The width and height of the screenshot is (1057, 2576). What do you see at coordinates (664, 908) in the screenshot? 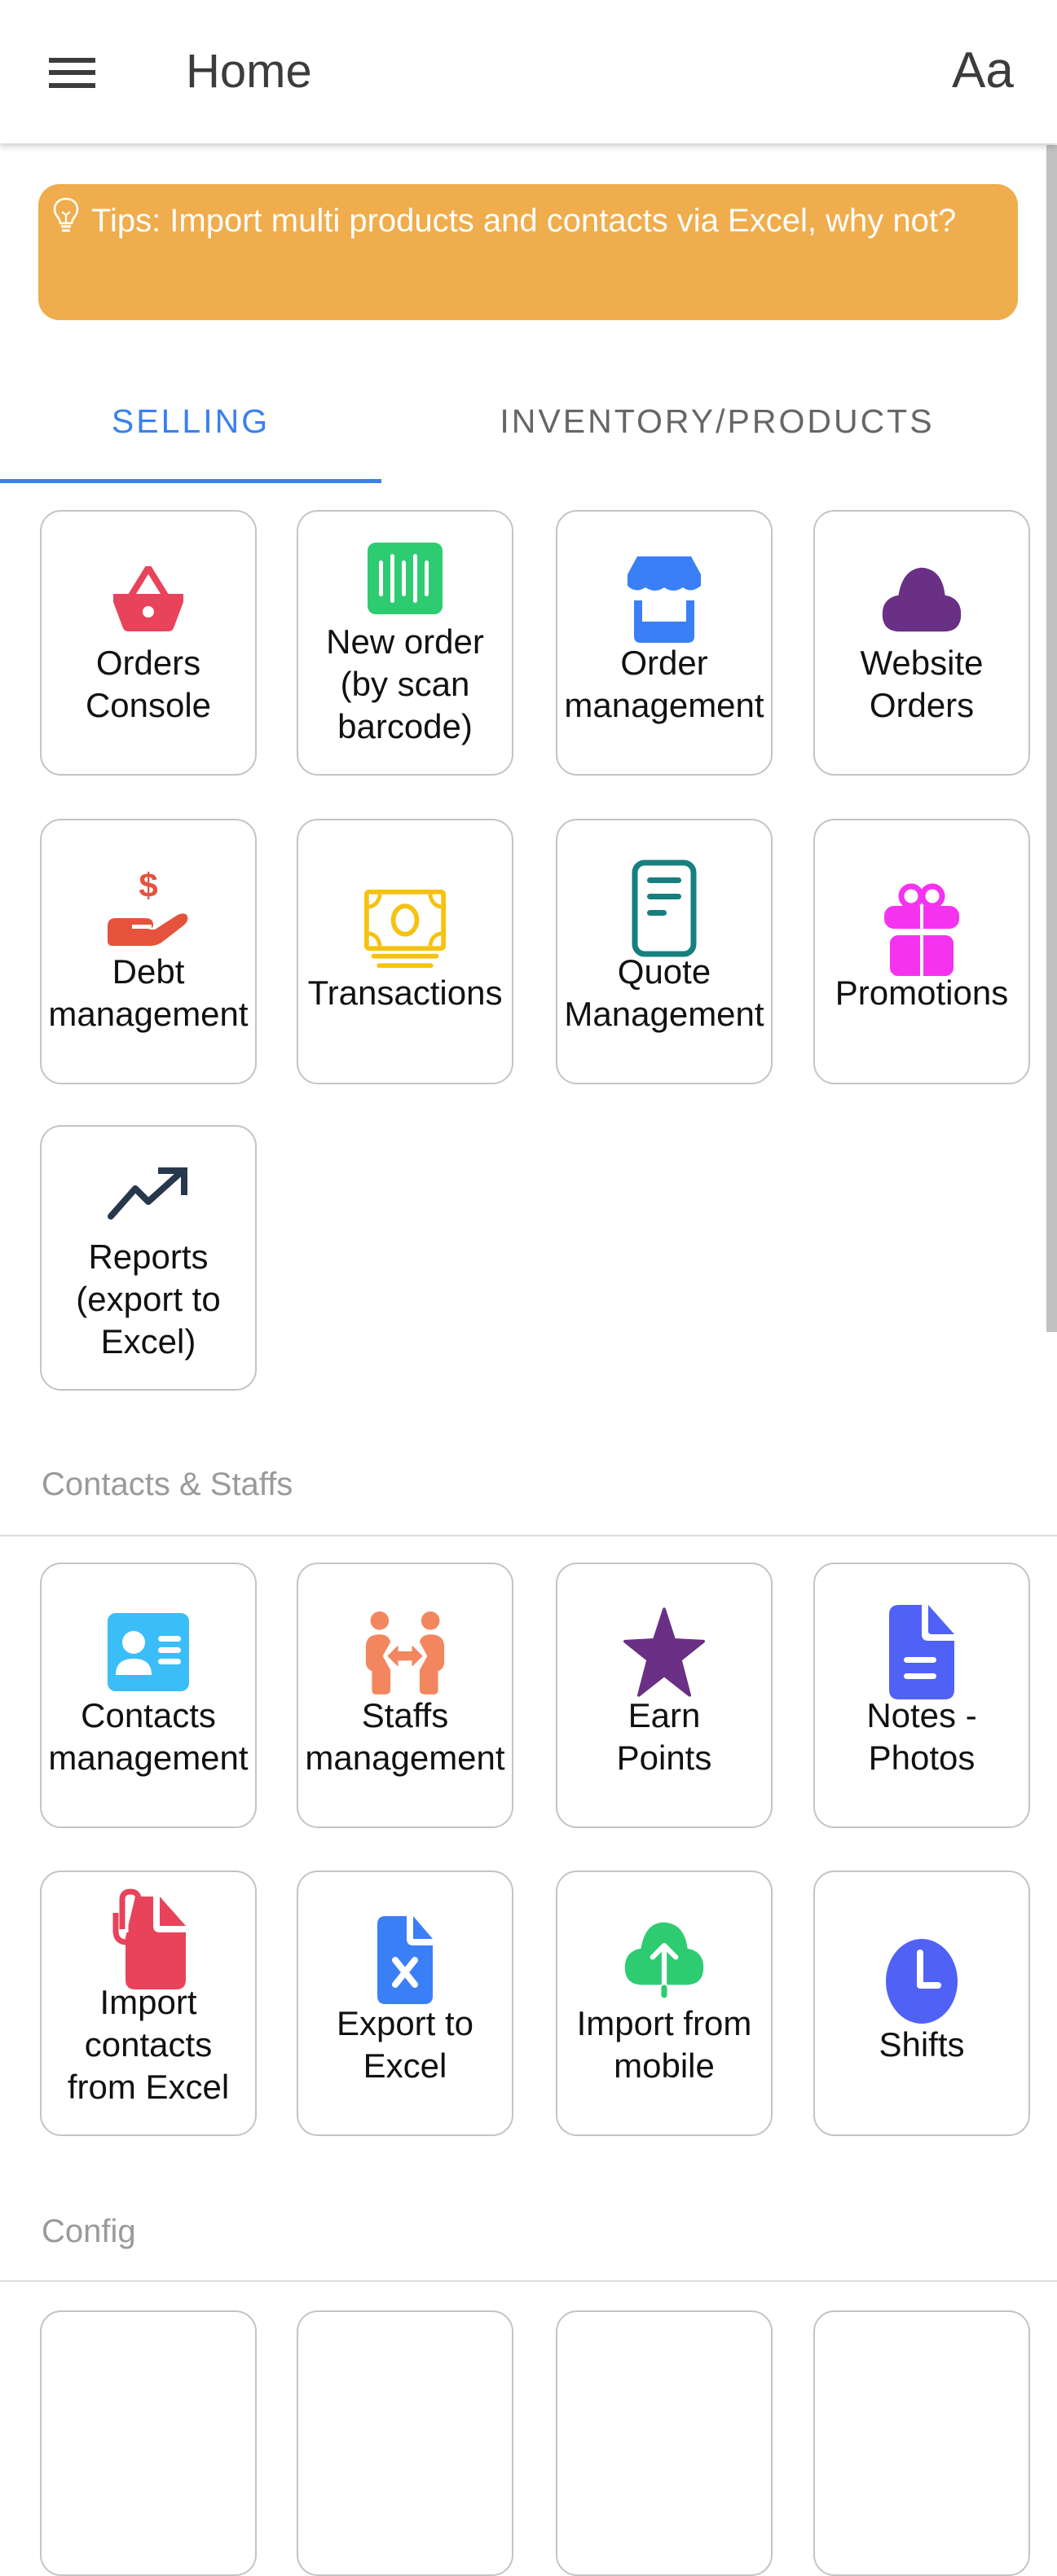
I see `document-lines-icon` at bounding box center [664, 908].